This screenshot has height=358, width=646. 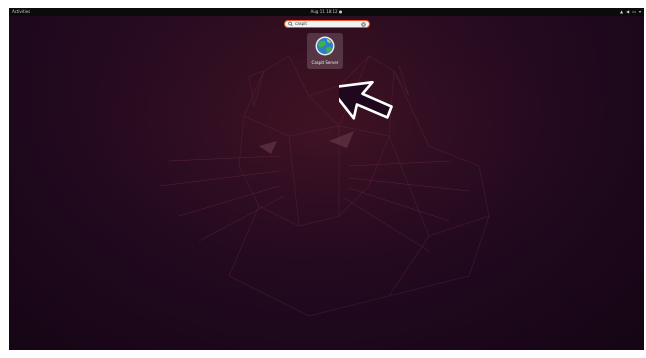 I want to click on network-icon: ▲, so click(x=621, y=12).